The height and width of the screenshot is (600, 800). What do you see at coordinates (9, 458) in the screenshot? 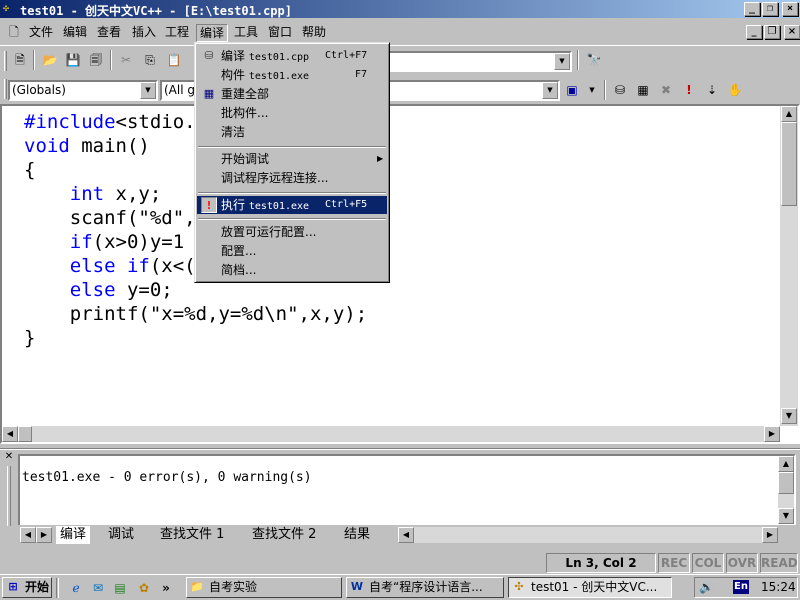
I see `close-output-icon: ✕` at bounding box center [9, 458].